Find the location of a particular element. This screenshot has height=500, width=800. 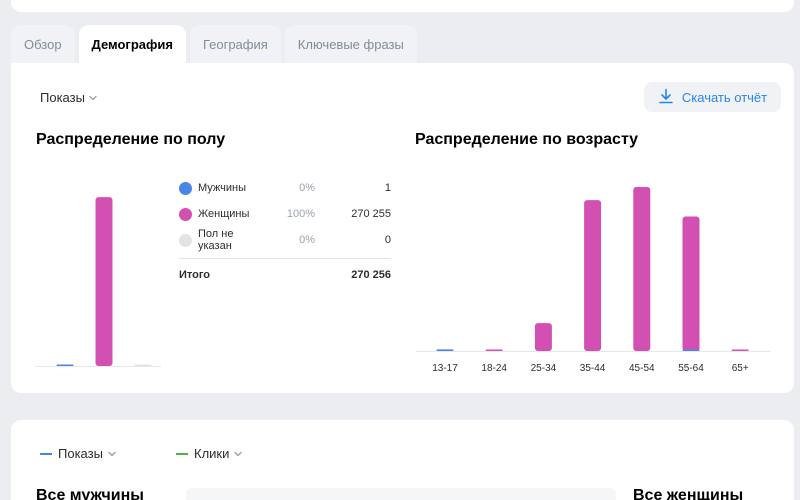

download-report-button: Скачать отчёт is located at coordinates (712, 97).